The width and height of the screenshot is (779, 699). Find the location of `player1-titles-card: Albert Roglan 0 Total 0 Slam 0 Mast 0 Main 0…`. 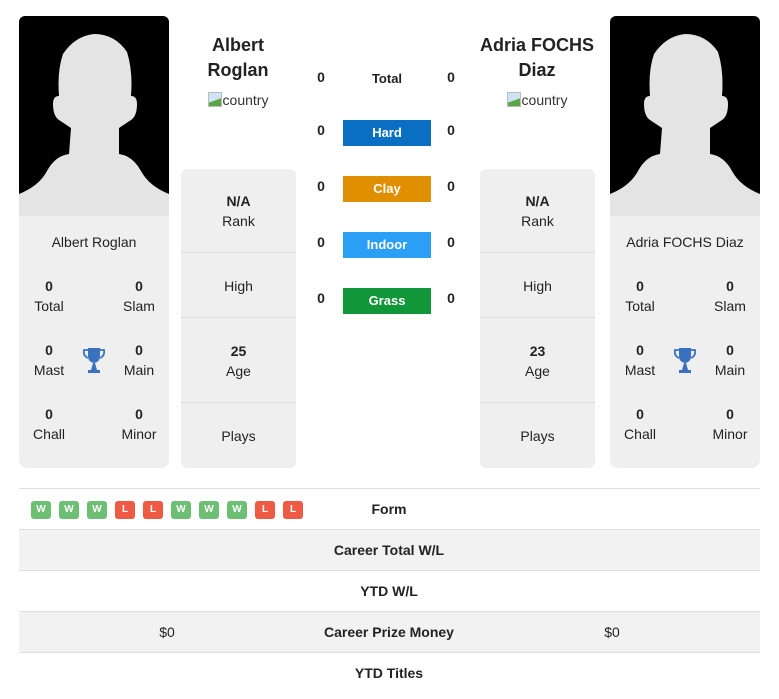

player1-titles-card: Albert Roglan 0 Total 0 Slam 0 Mast 0 Main 0… is located at coordinates (94, 342).